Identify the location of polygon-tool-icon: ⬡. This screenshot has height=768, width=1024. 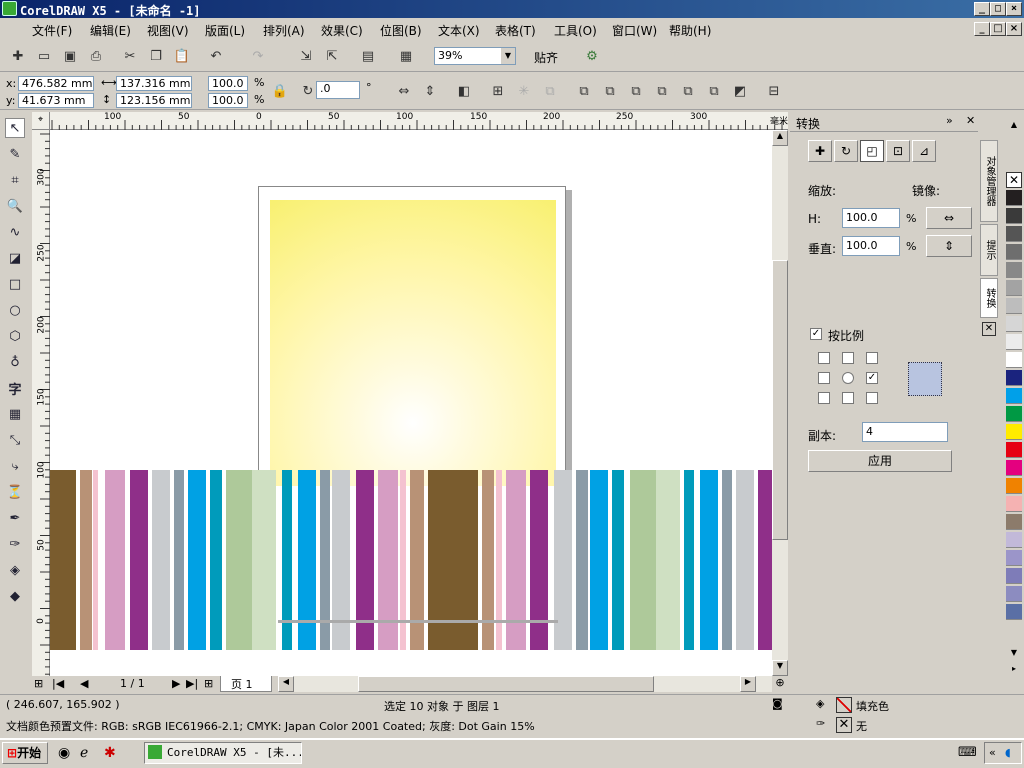
(15, 336).